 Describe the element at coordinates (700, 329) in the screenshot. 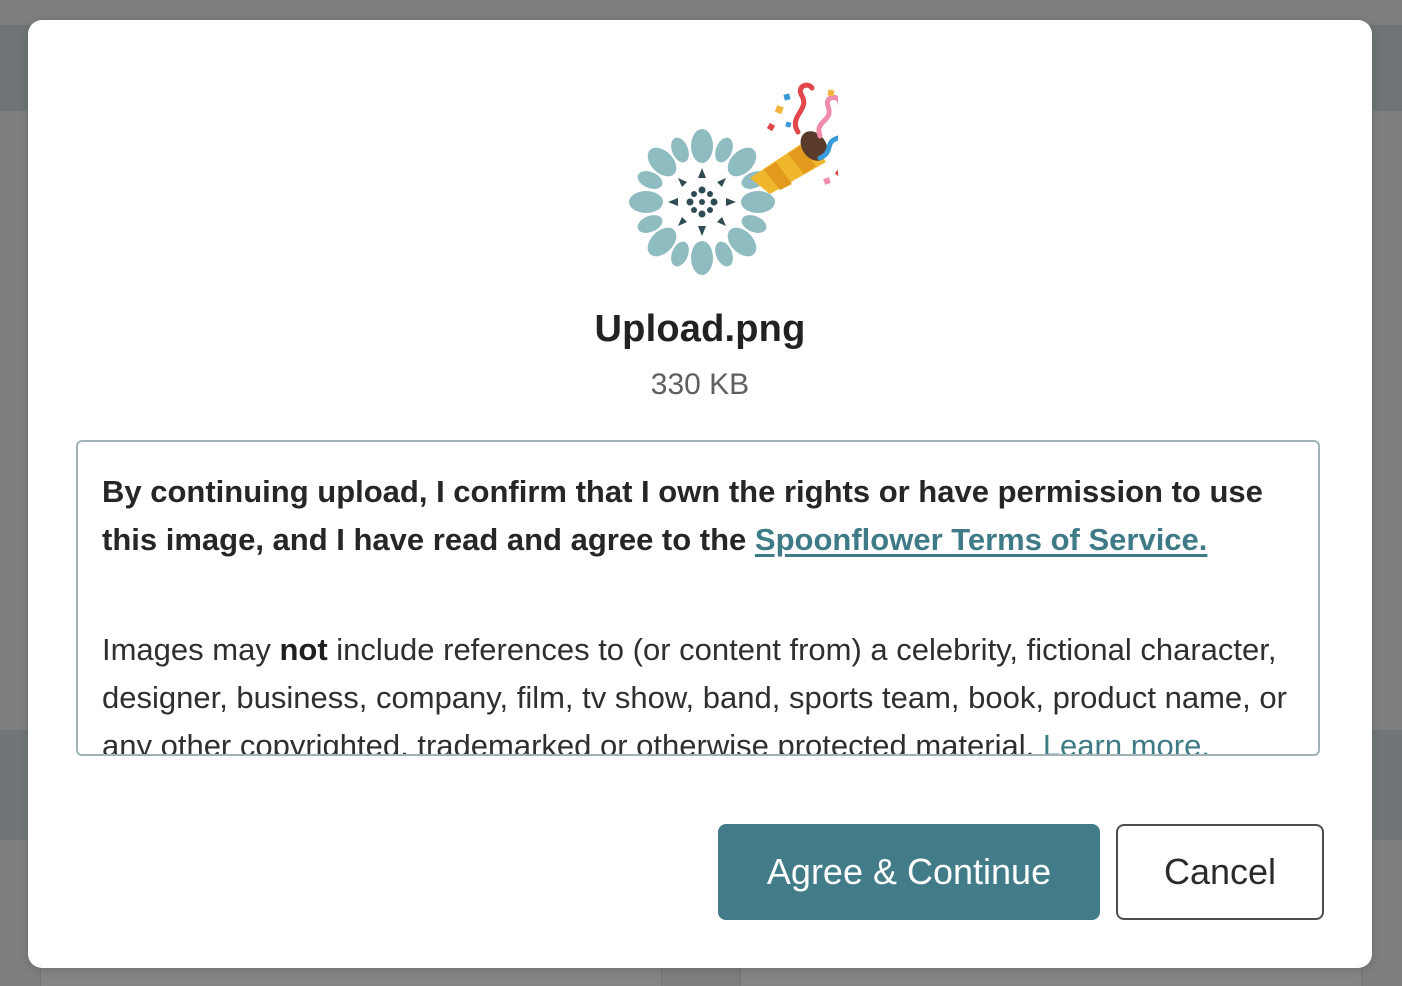

I see `file-name: Upload.png` at that location.